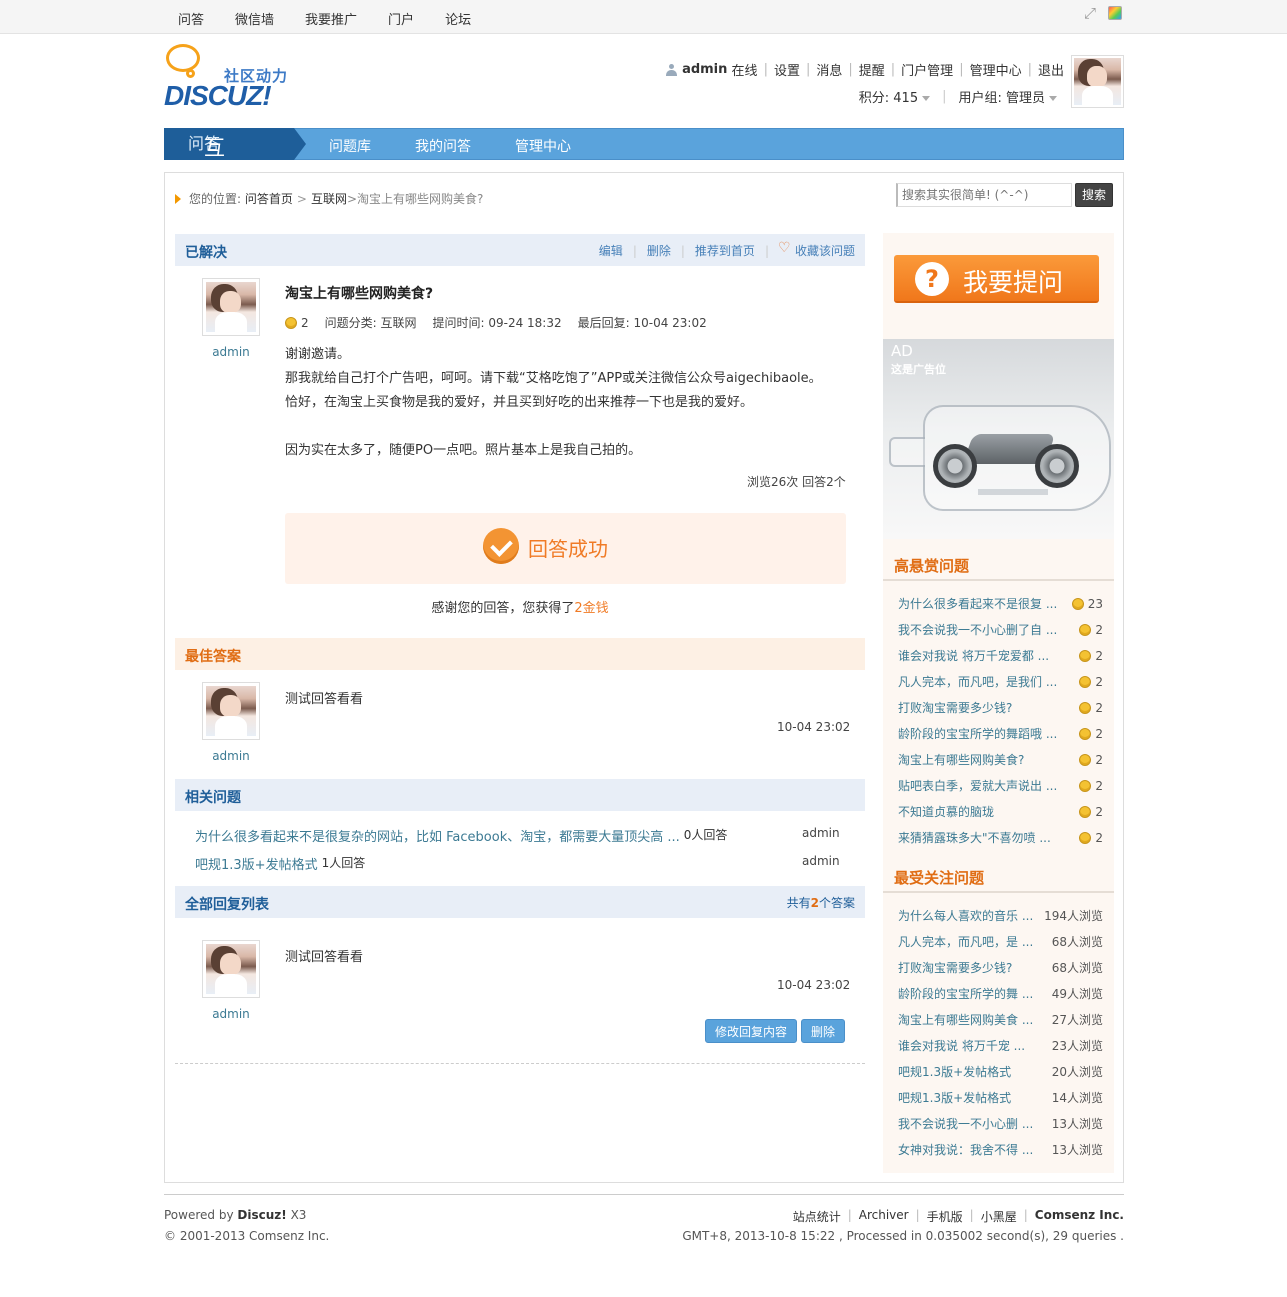  What do you see at coordinates (235, 1215) in the screenshot?
I see `footer-powered: Powered by Discuz! X3` at bounding box center [235, 1215].